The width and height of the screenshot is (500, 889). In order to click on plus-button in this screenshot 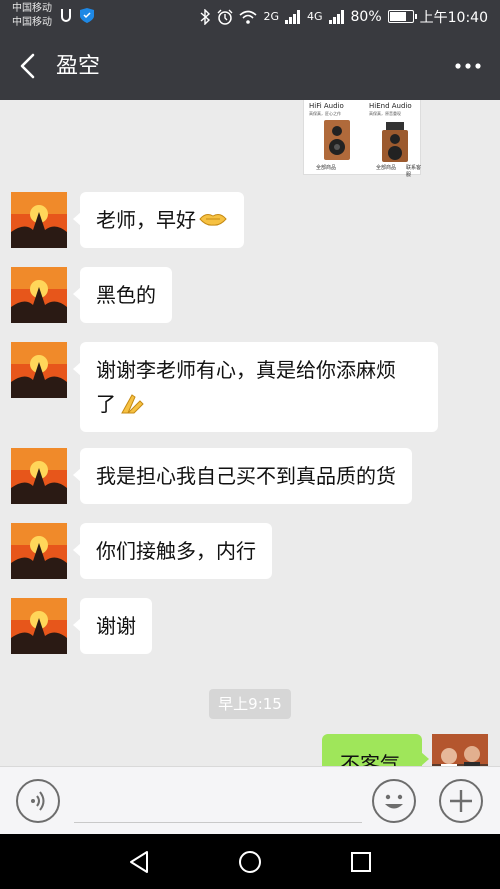, I will do `click(461, 801)`.